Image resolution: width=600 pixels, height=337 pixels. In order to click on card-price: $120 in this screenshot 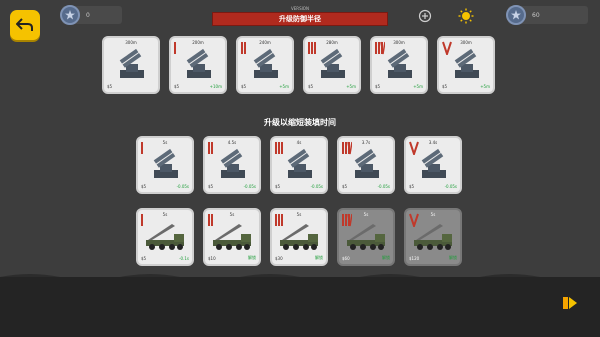, I will do `click(414, 258)`.